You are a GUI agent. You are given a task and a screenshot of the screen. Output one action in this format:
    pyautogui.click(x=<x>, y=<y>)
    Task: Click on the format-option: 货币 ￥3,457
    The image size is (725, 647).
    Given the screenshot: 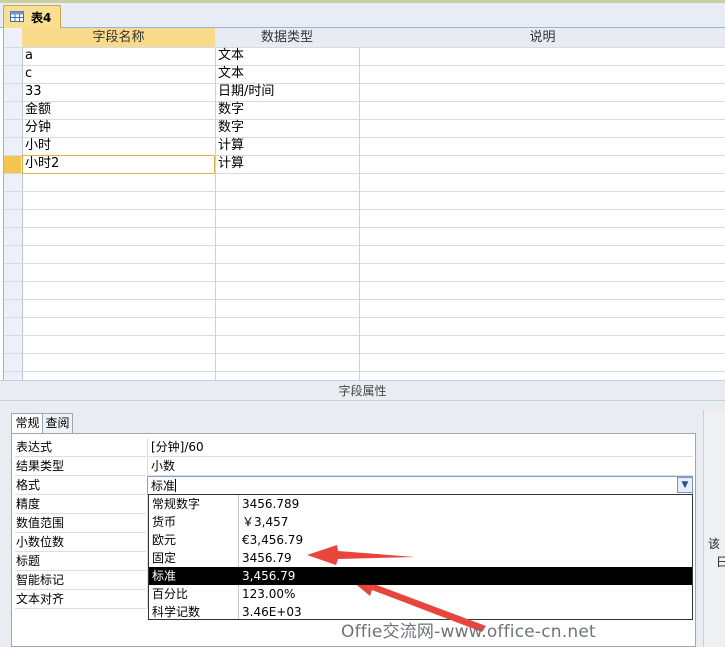 What is the action you would take?
    pyautogui.click(x=420, y=522)
    